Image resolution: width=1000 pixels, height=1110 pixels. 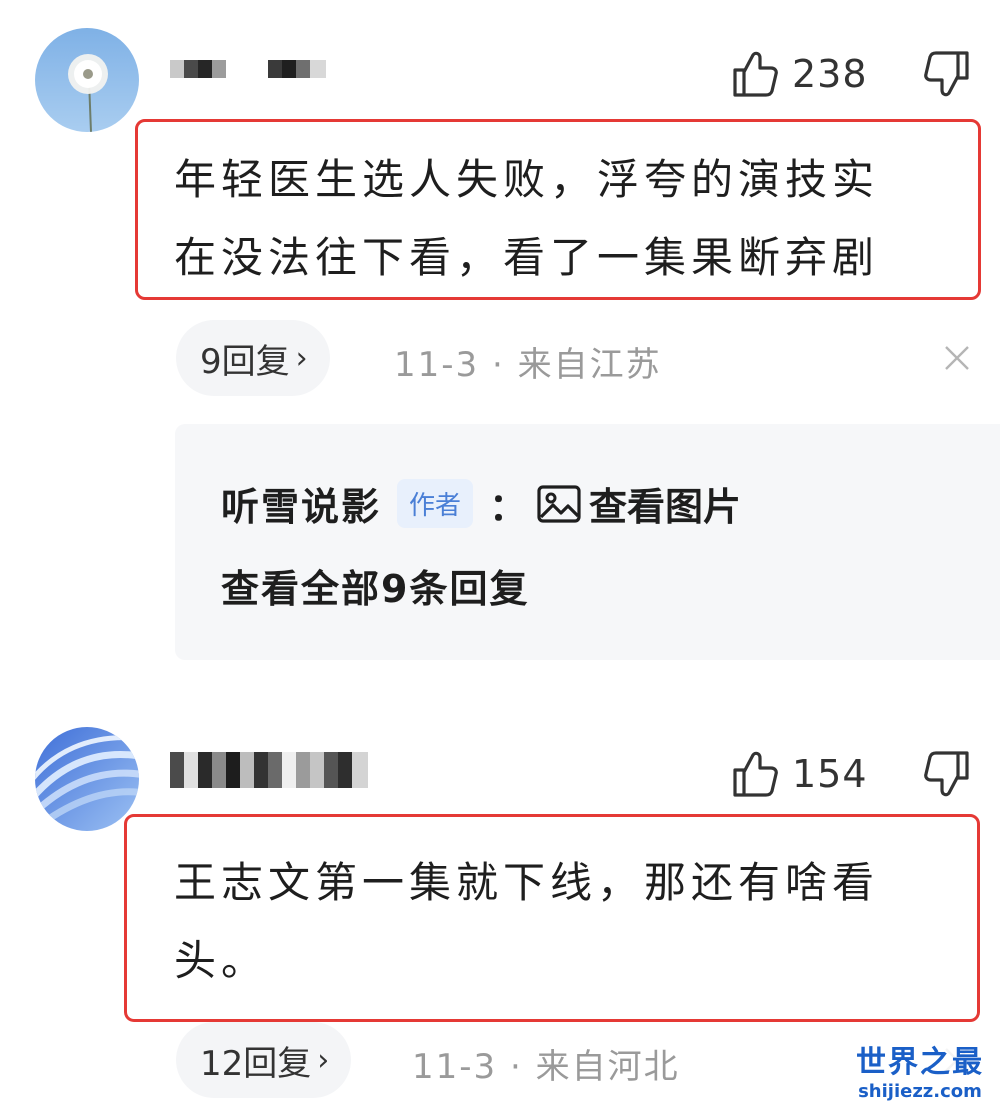 I want to click on reply-count-button: 9回复 ›, so click(x=253, y=358).